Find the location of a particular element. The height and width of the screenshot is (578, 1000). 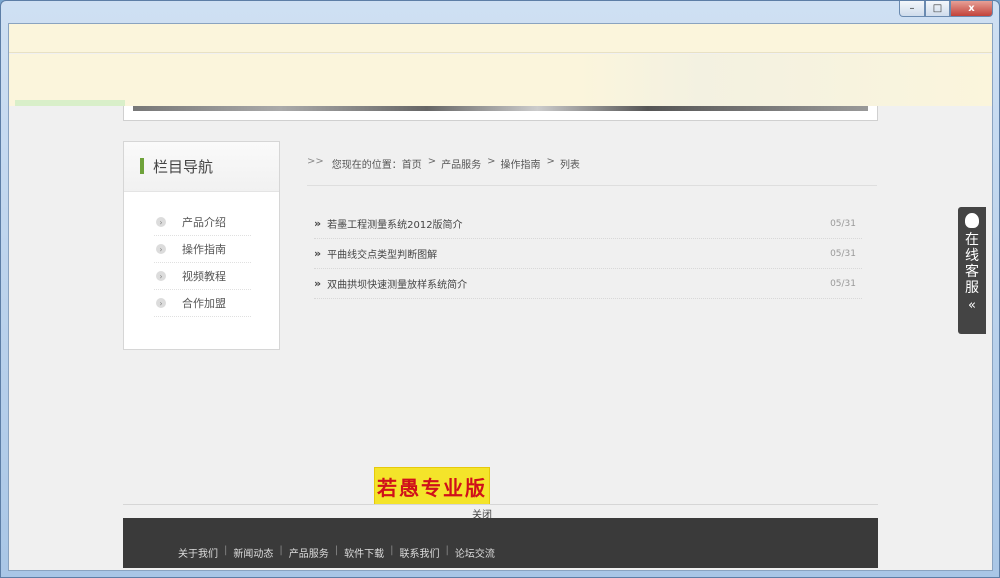

online-service-label: 在线客服 is located at coordinates (972, 264).